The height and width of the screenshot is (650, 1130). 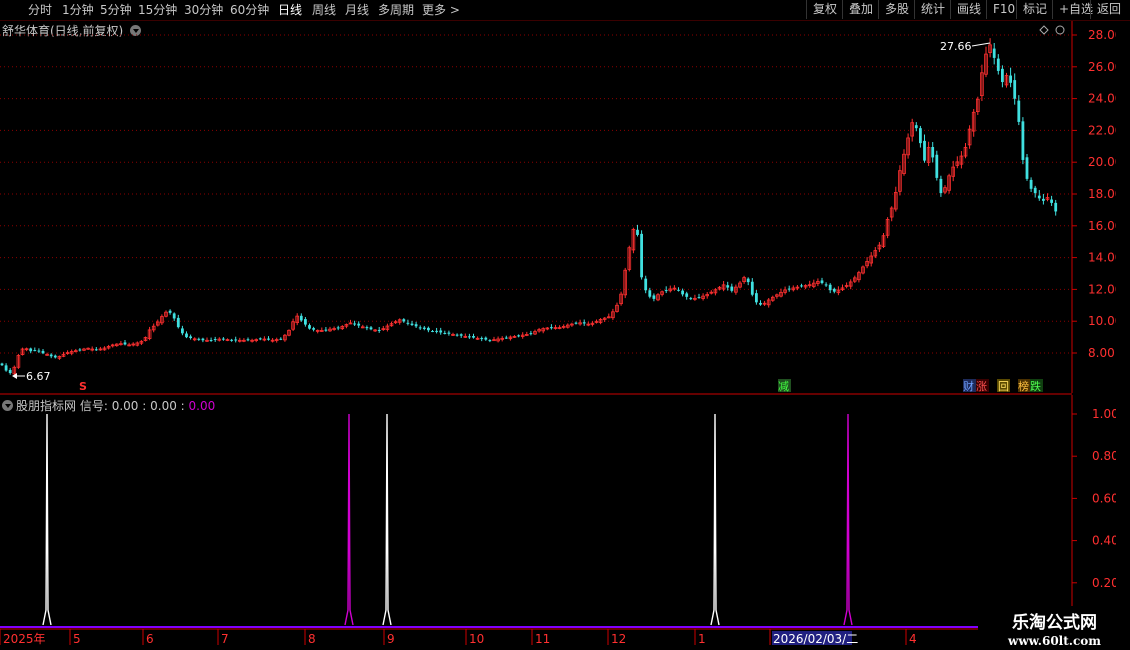 I want to click on event-marker-zhang: 涨, so click(x=981, y=386).